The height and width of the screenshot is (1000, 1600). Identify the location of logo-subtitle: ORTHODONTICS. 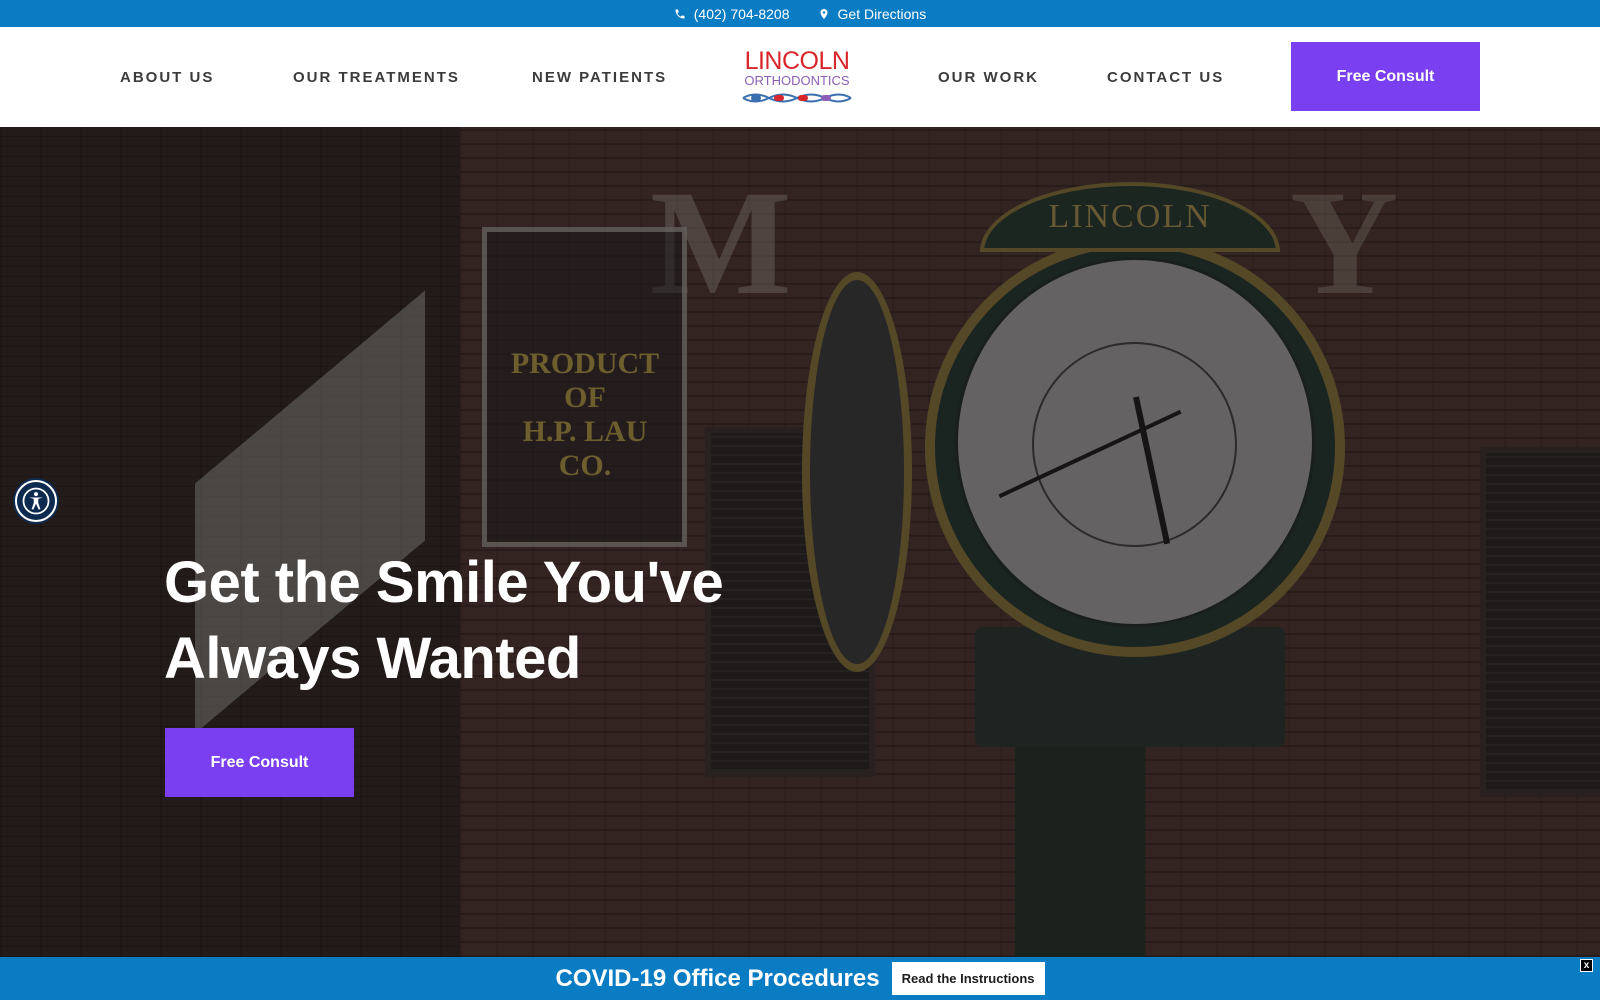
(797, 80).